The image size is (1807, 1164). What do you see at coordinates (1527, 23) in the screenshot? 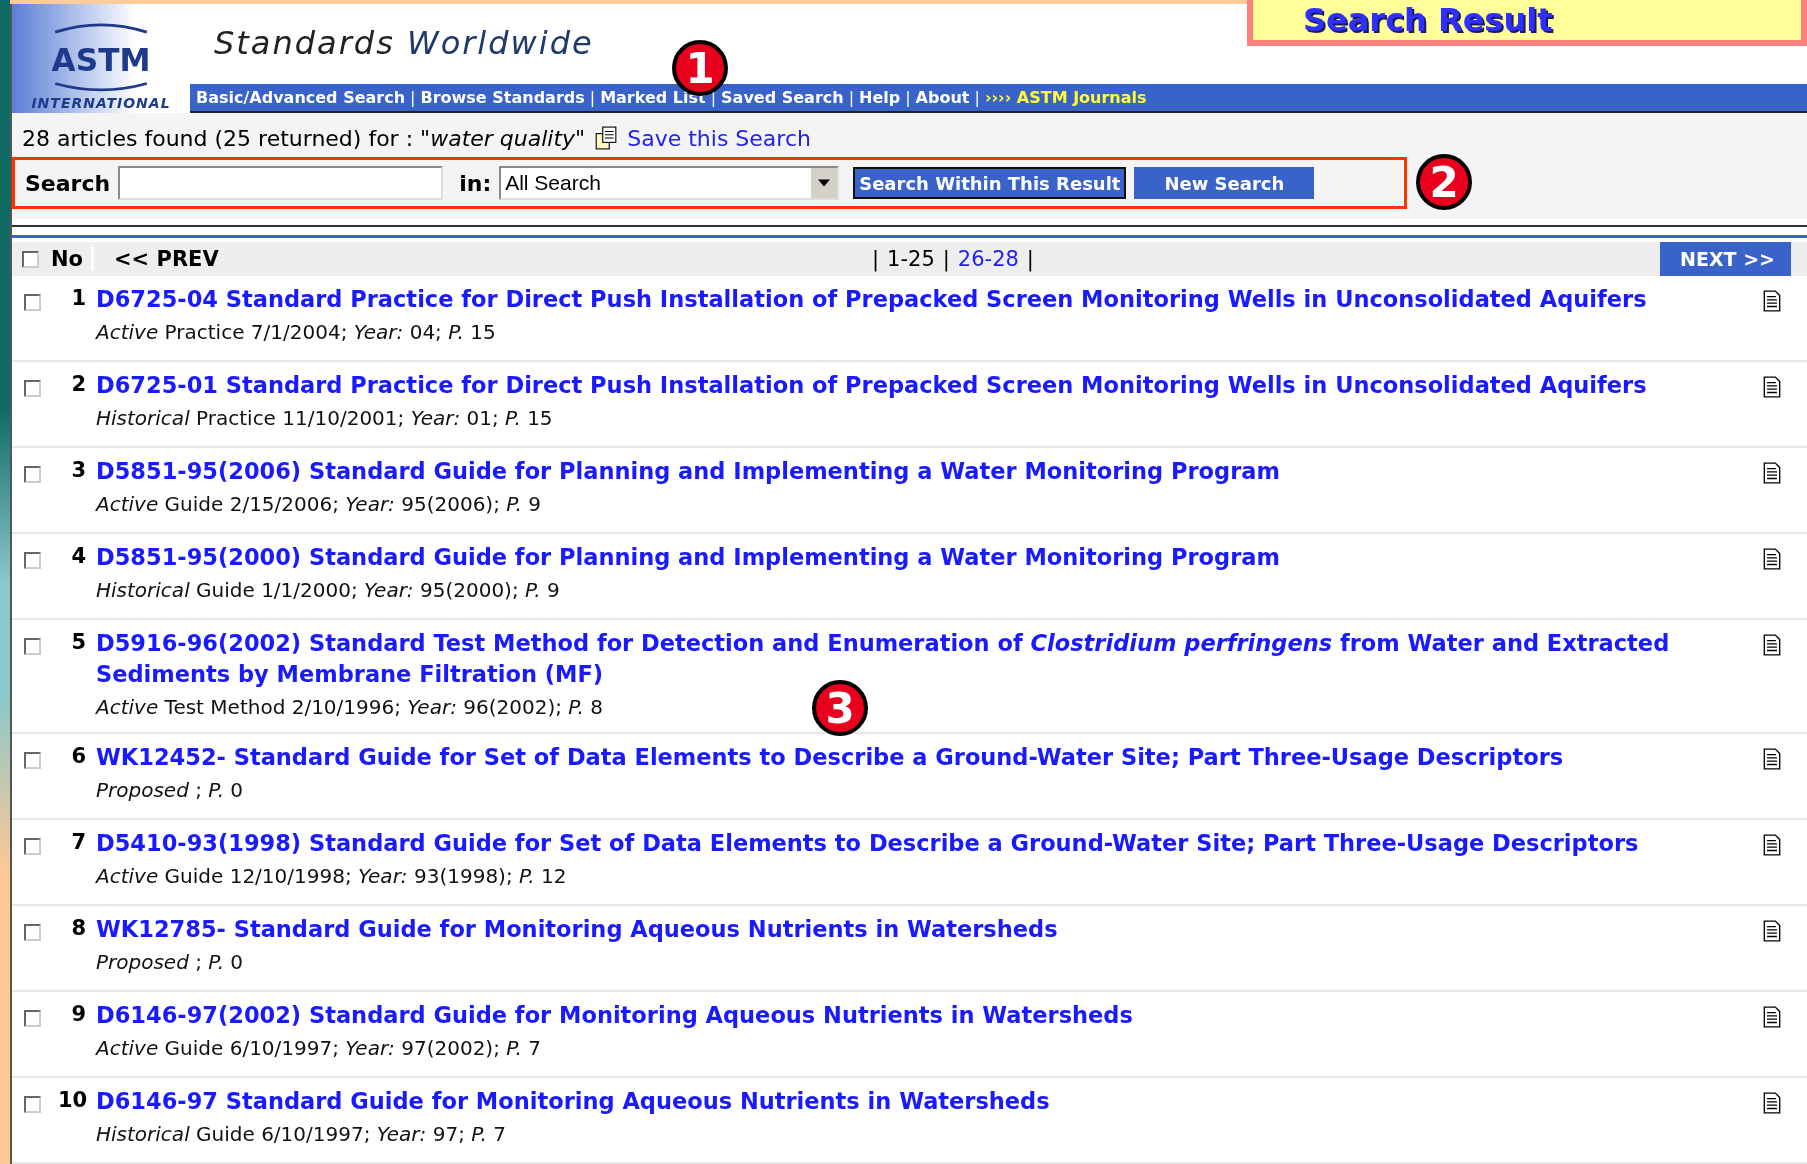
I see `slide-title: Search Result` at bounding box center [1527, 23].